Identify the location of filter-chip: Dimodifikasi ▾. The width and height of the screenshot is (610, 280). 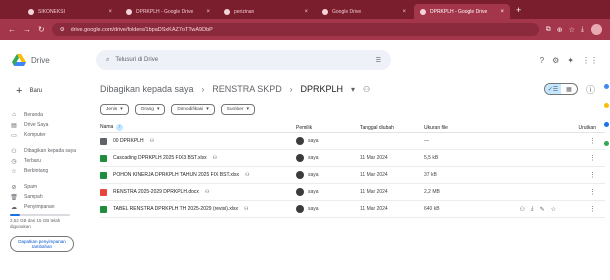
(193, 109).